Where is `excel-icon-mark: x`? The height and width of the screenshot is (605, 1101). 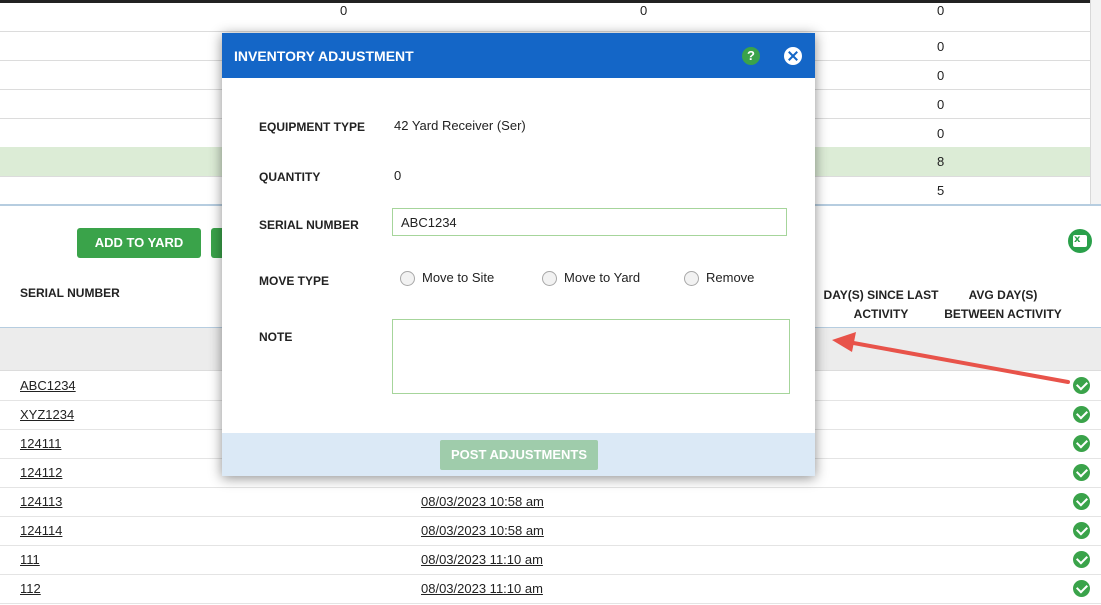 excel-icon-mark: x is located at coordinates (1077, 239).